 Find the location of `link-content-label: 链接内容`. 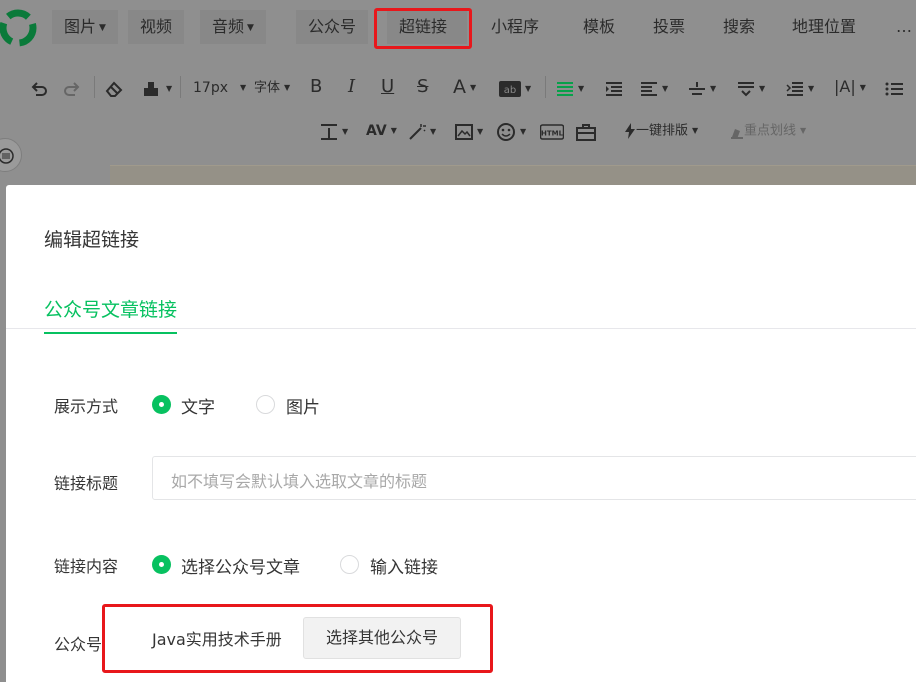

link-content-label: 链接内容 is located at coordinates (86, 566).